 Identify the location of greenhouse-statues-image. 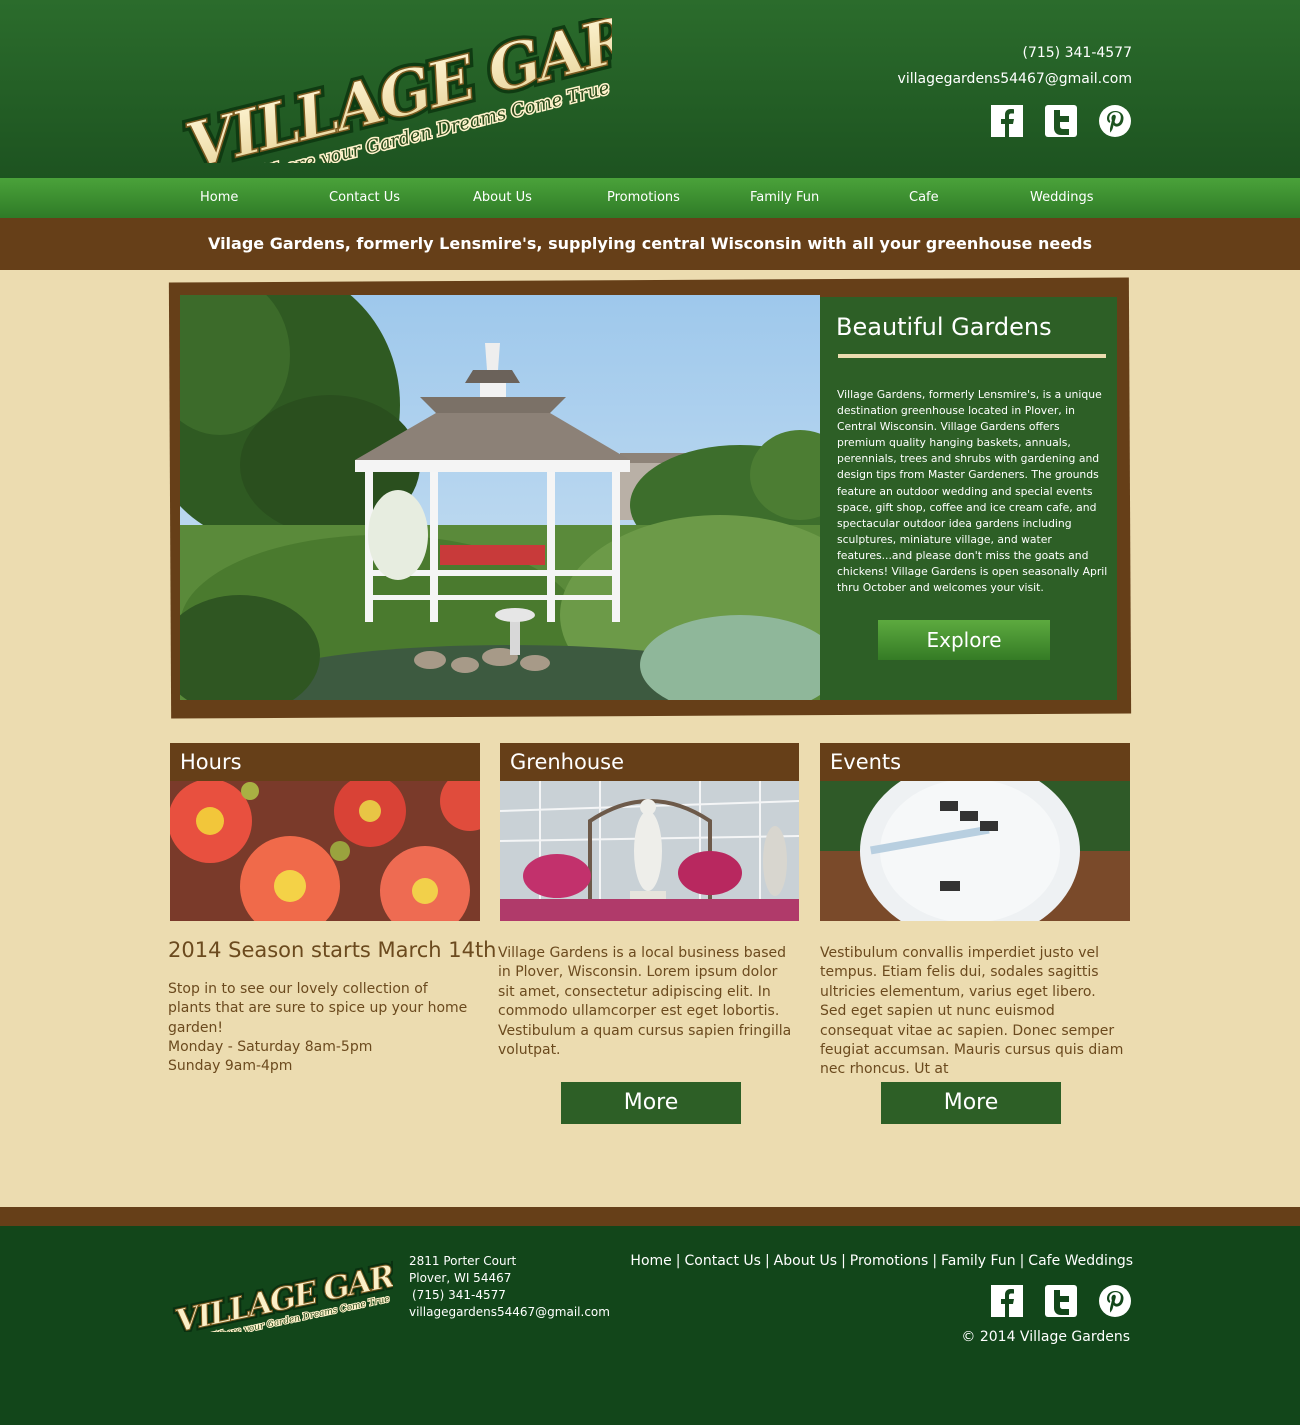
(649, 851).